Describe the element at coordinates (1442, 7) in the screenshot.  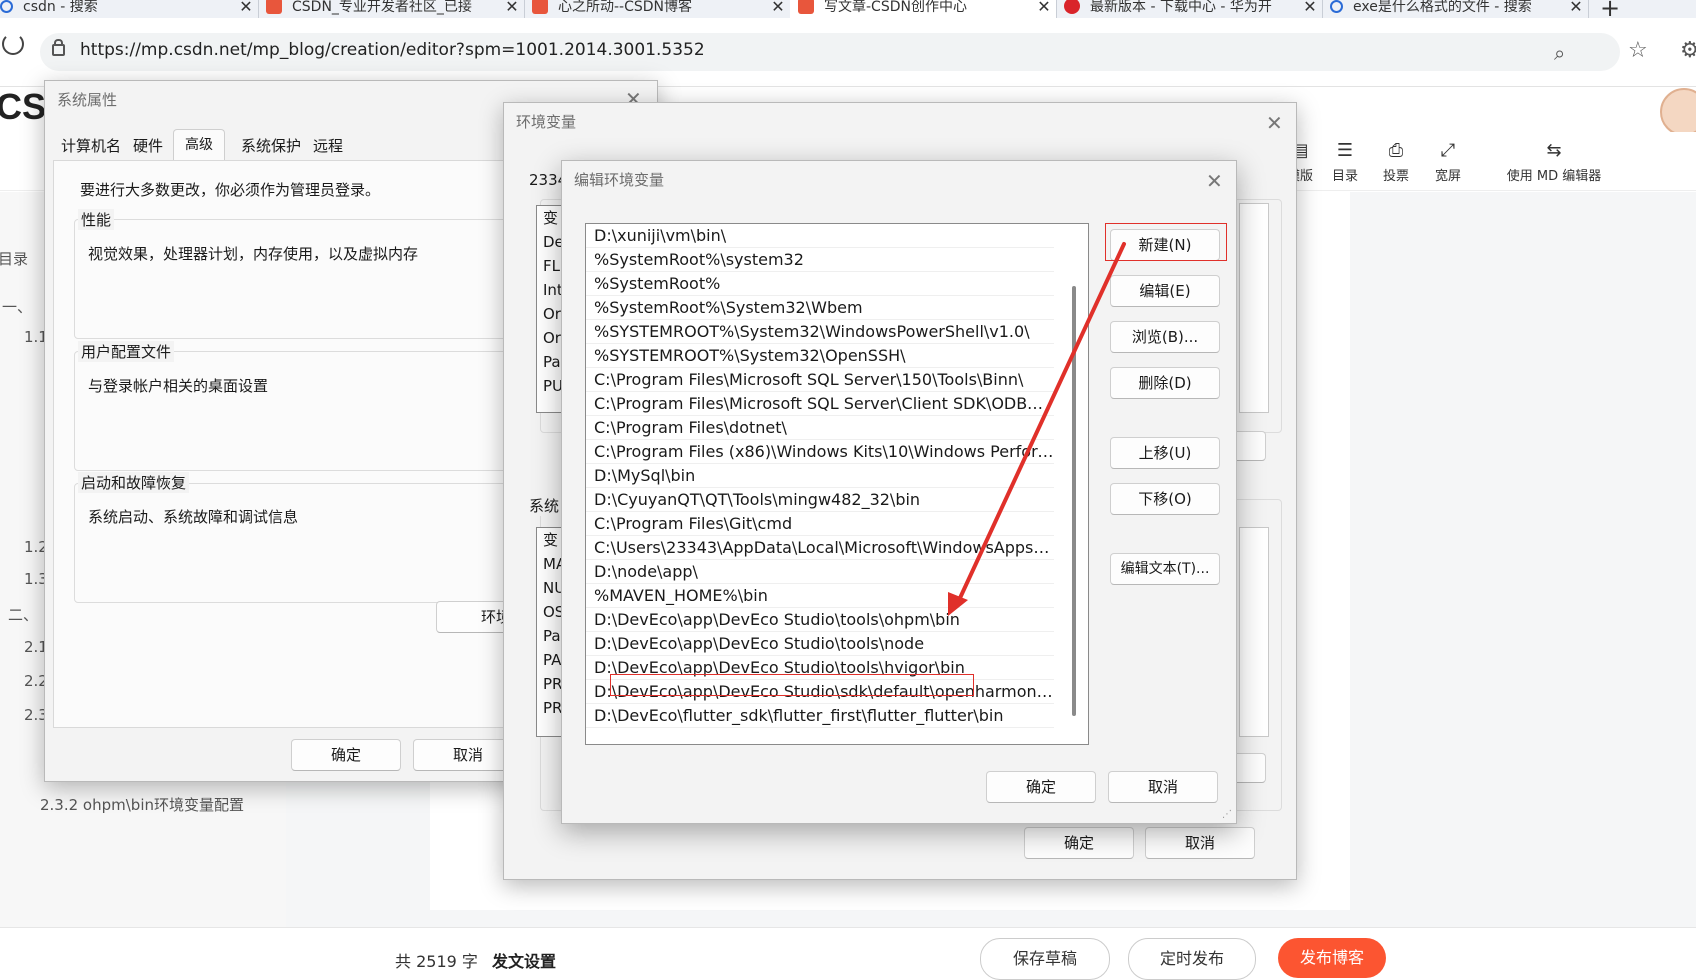
I see `tab-title: exe是什么格式的文件 - 搜索` at that location.